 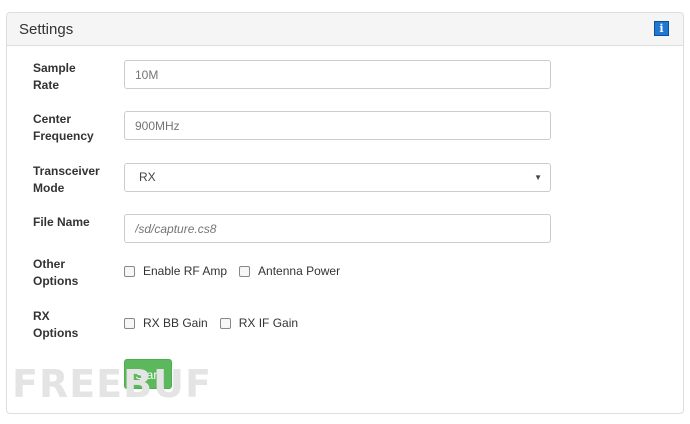 What do you see at coordinates (73, 273) in the screenshot?
I see `other-options-label: Other Options` at bounding box center [73, 273].